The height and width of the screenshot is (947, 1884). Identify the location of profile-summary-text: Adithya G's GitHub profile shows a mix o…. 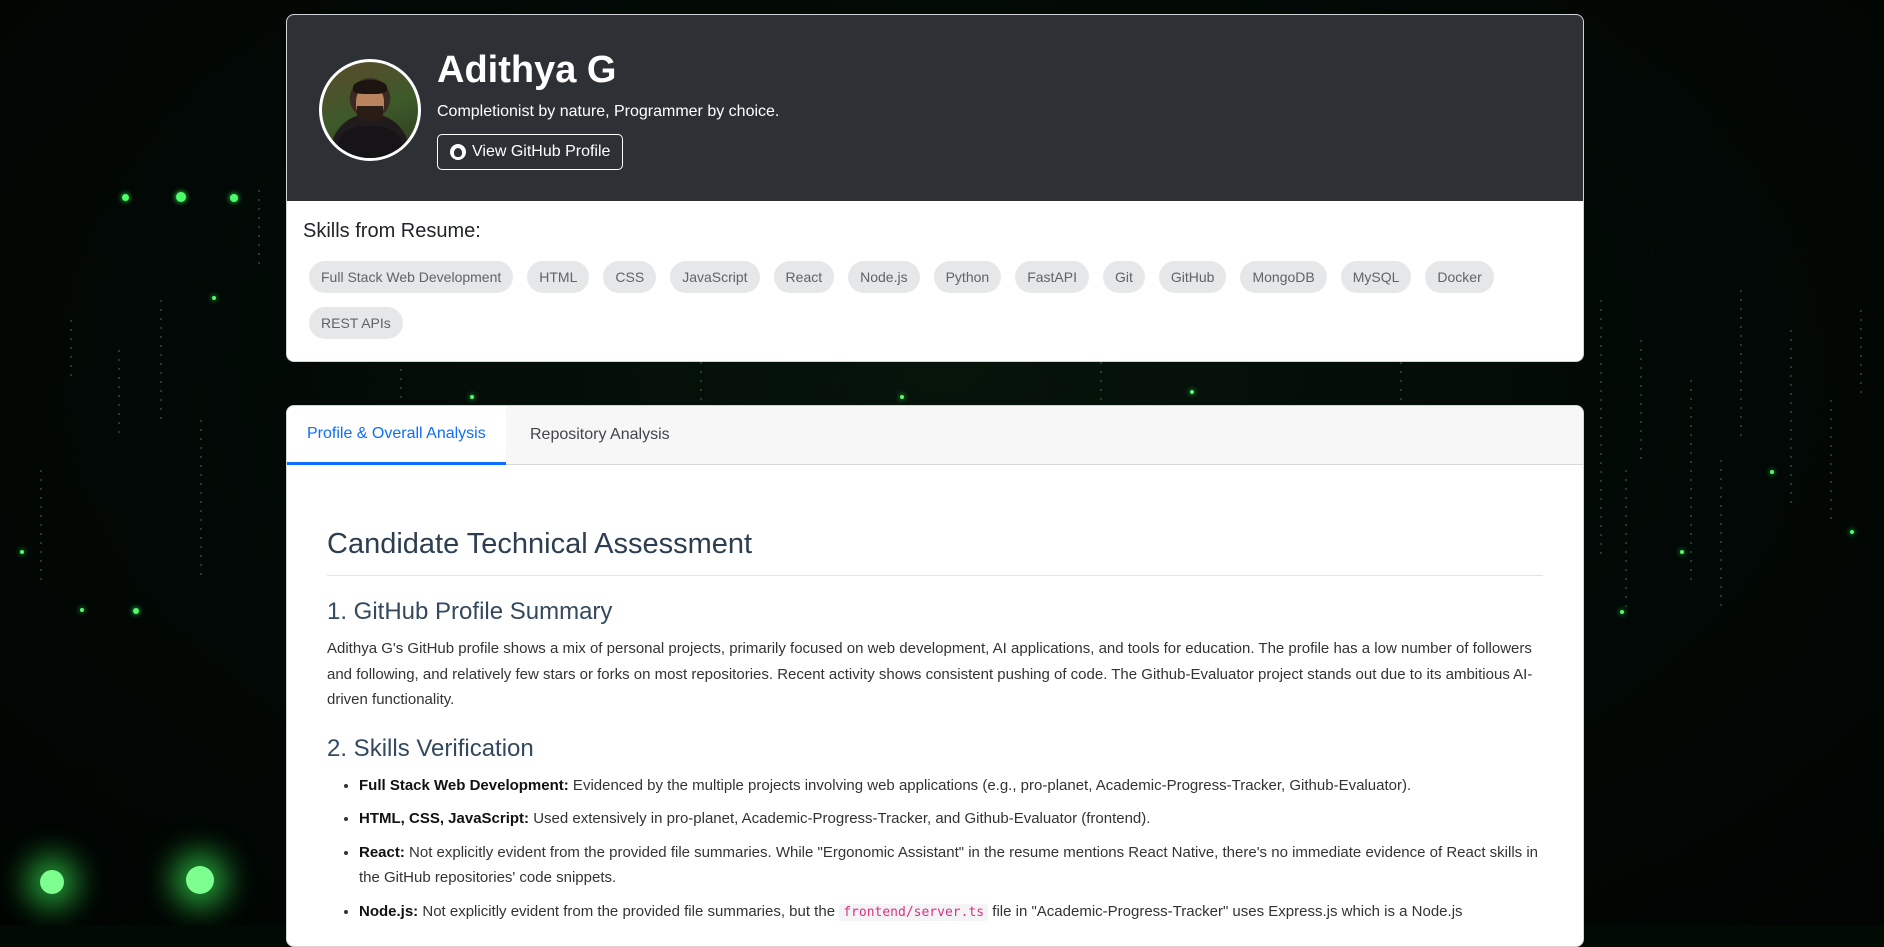
(930, 674).